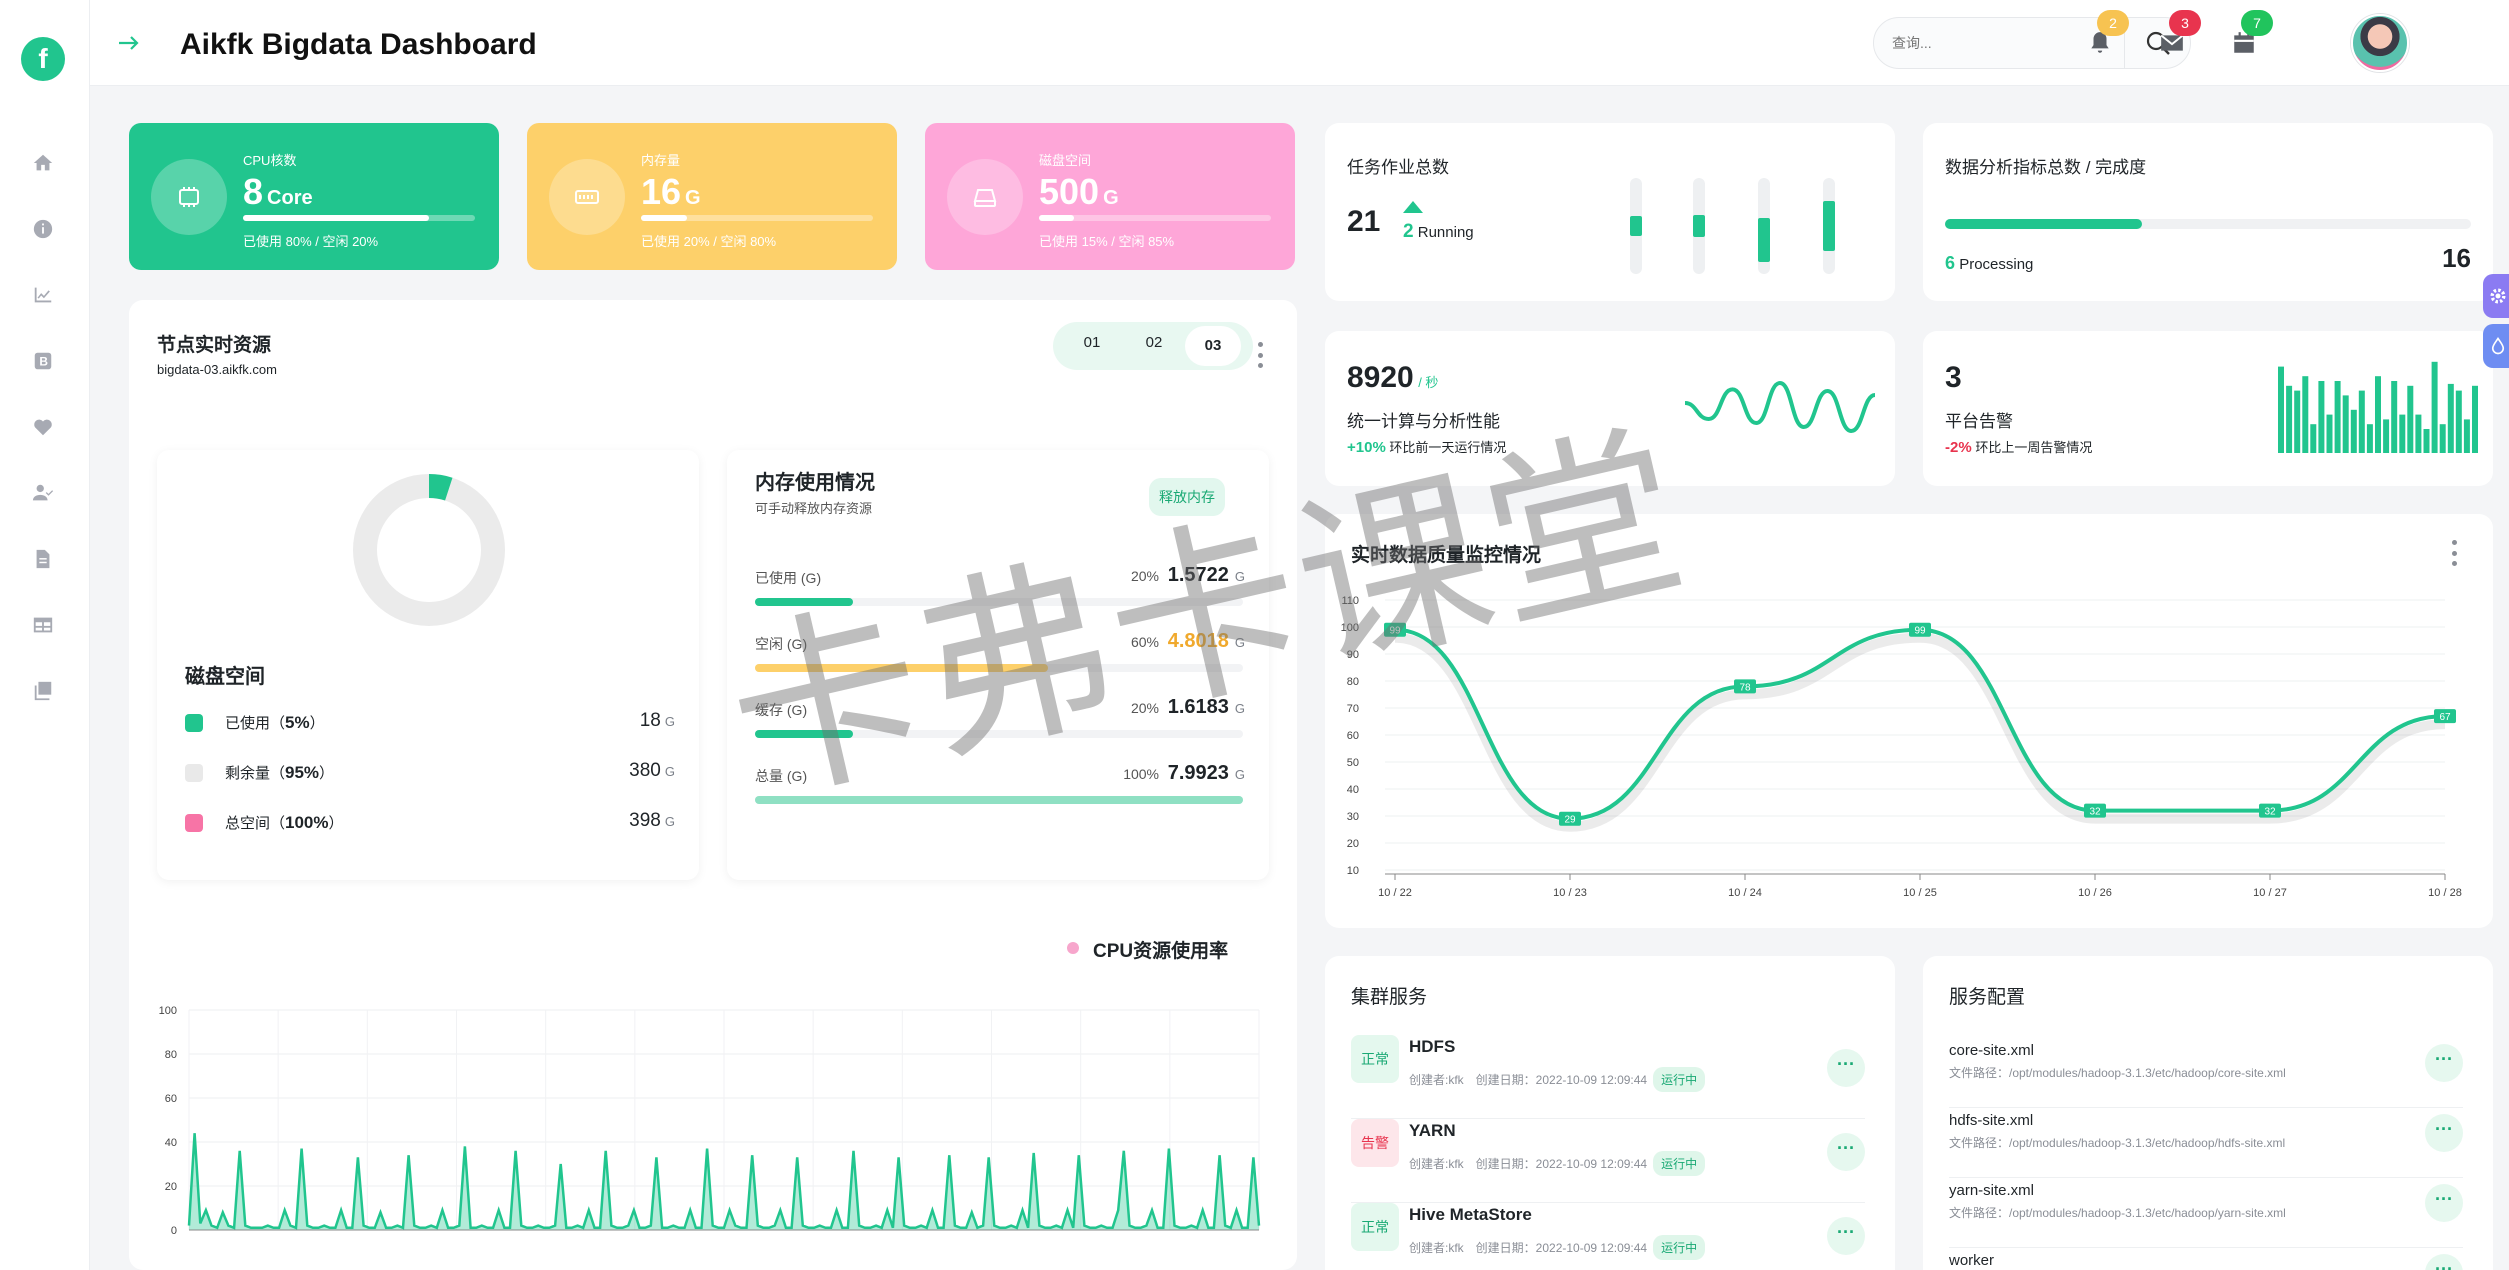 This screenshot has width=2509, height=1270. Describe the element at coordinates (1353, 817) in the screenshot. I see `quality-y-tick: 30` at that location.